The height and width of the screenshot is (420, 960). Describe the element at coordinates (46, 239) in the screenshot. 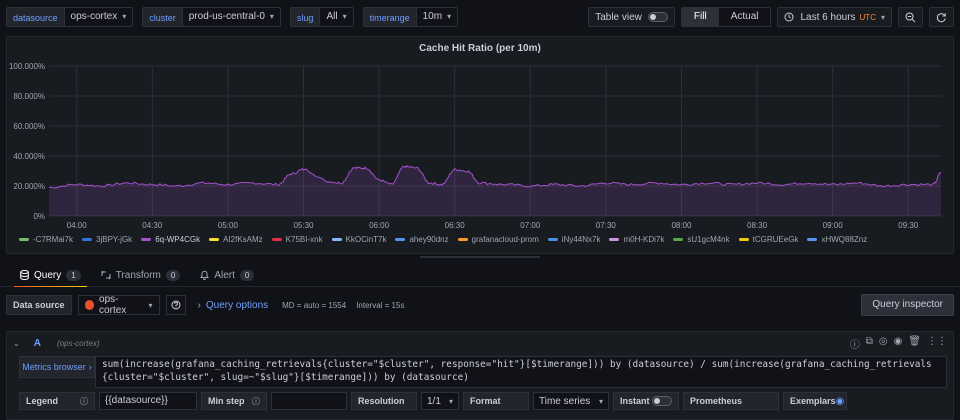

I see `legend-item: -C7RMai7k` at that location.